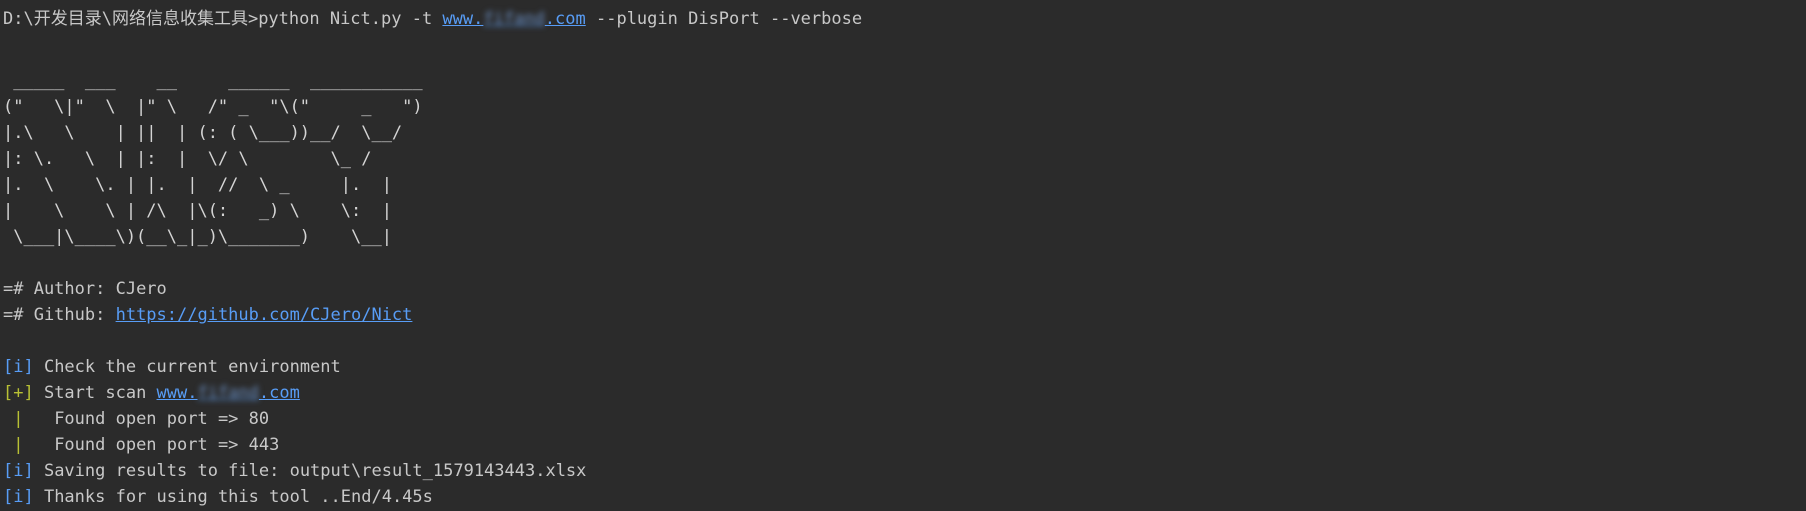 This screenshot has height=511, width=1806. What do you see at coordinates (59, 289) in the screenshot?
I see `author-label: =# Author:` at bounding box center [59, 289].